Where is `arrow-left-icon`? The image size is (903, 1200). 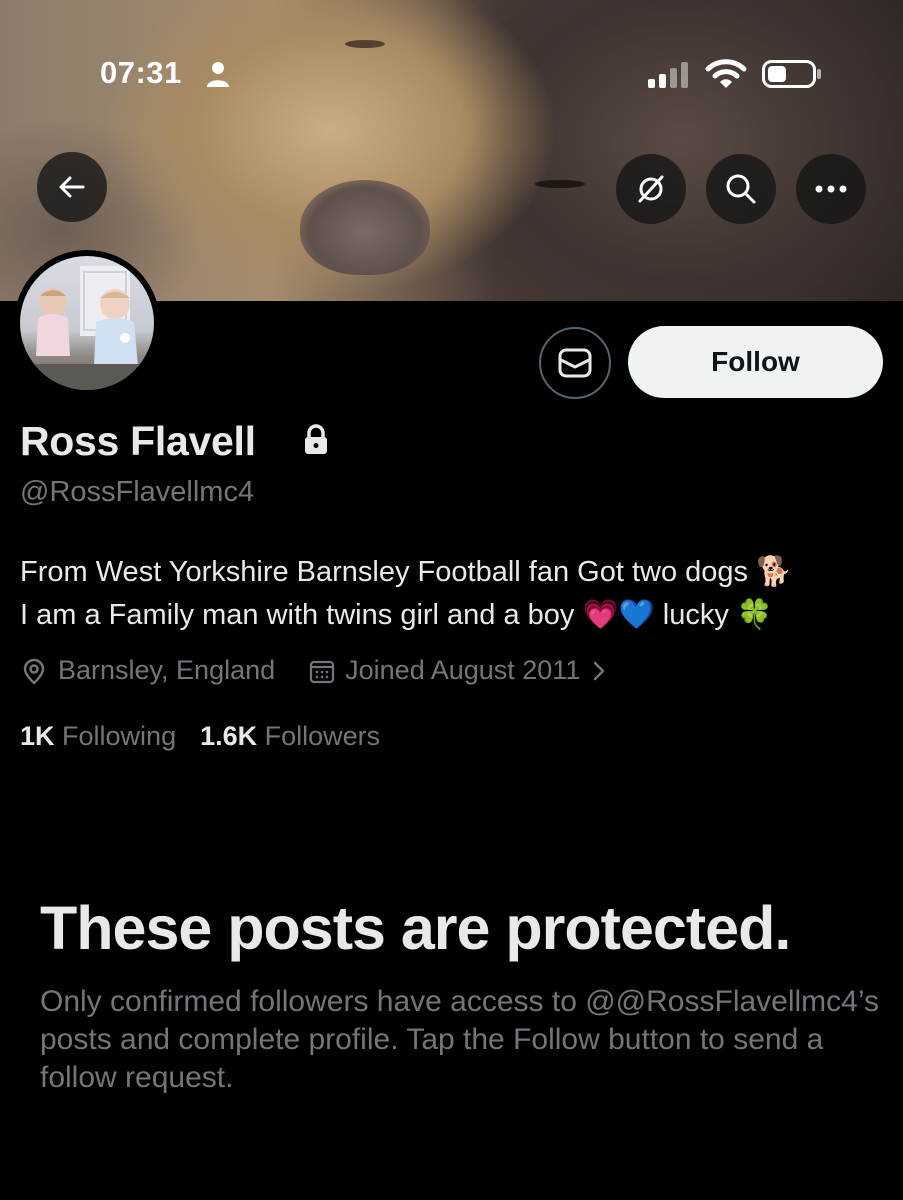 arrow-left-icon is located at coordinates (72, 187).